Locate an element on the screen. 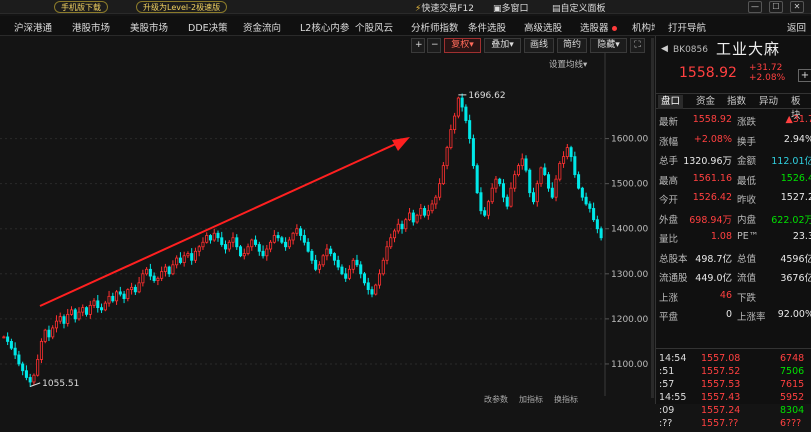  low-pointer is located at coordinates (35, 384).